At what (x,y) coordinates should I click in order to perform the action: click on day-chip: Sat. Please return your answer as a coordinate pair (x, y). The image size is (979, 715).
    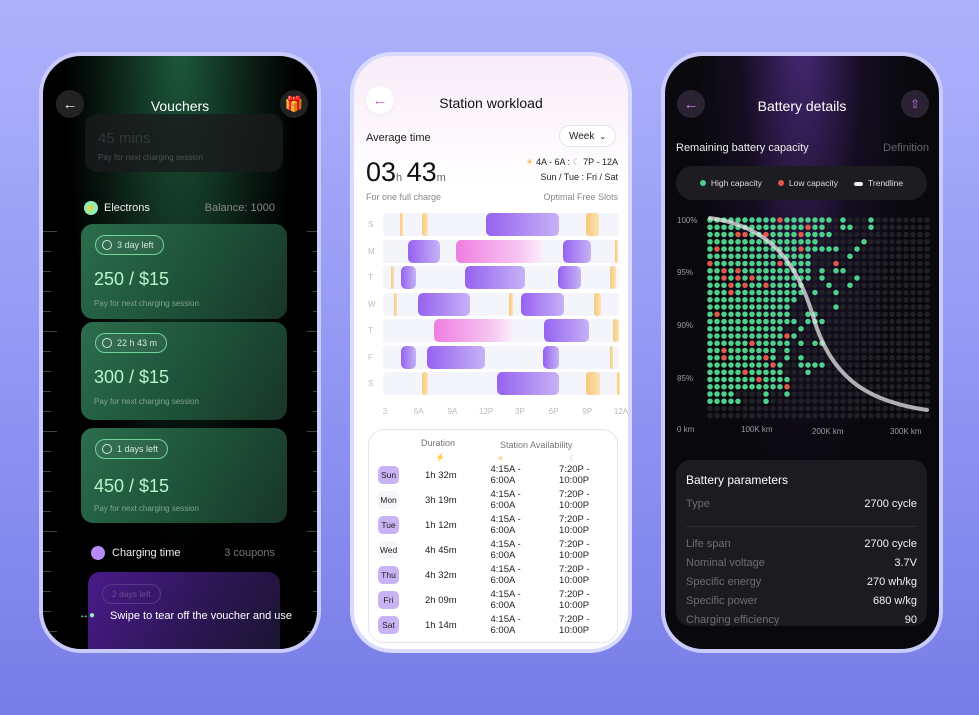
    Looking at the image, I should click on (389, 625).